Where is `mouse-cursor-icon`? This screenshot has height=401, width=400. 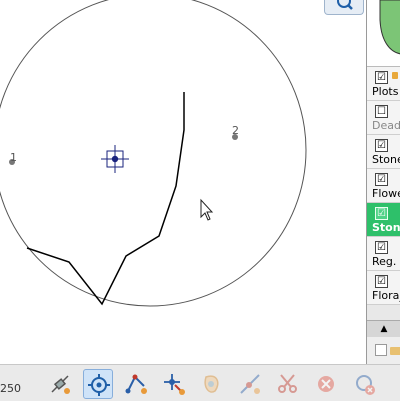
mouse-cursor-icon is located at coordinates (207, 209).